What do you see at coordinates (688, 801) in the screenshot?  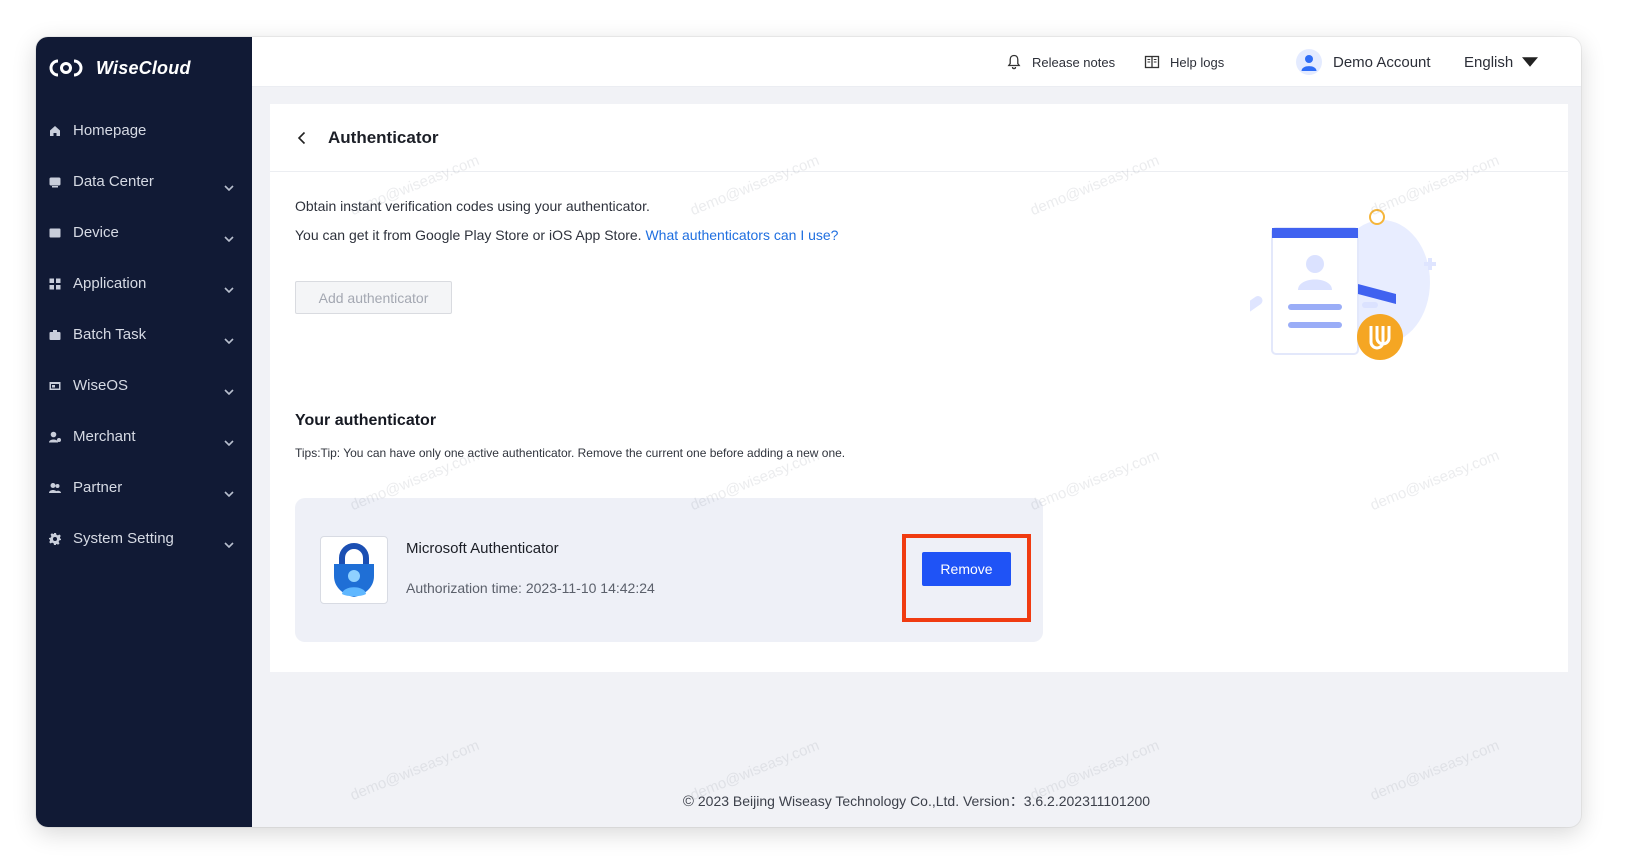 I see `copyright-icon: ©` at bounding box center [688, 801].